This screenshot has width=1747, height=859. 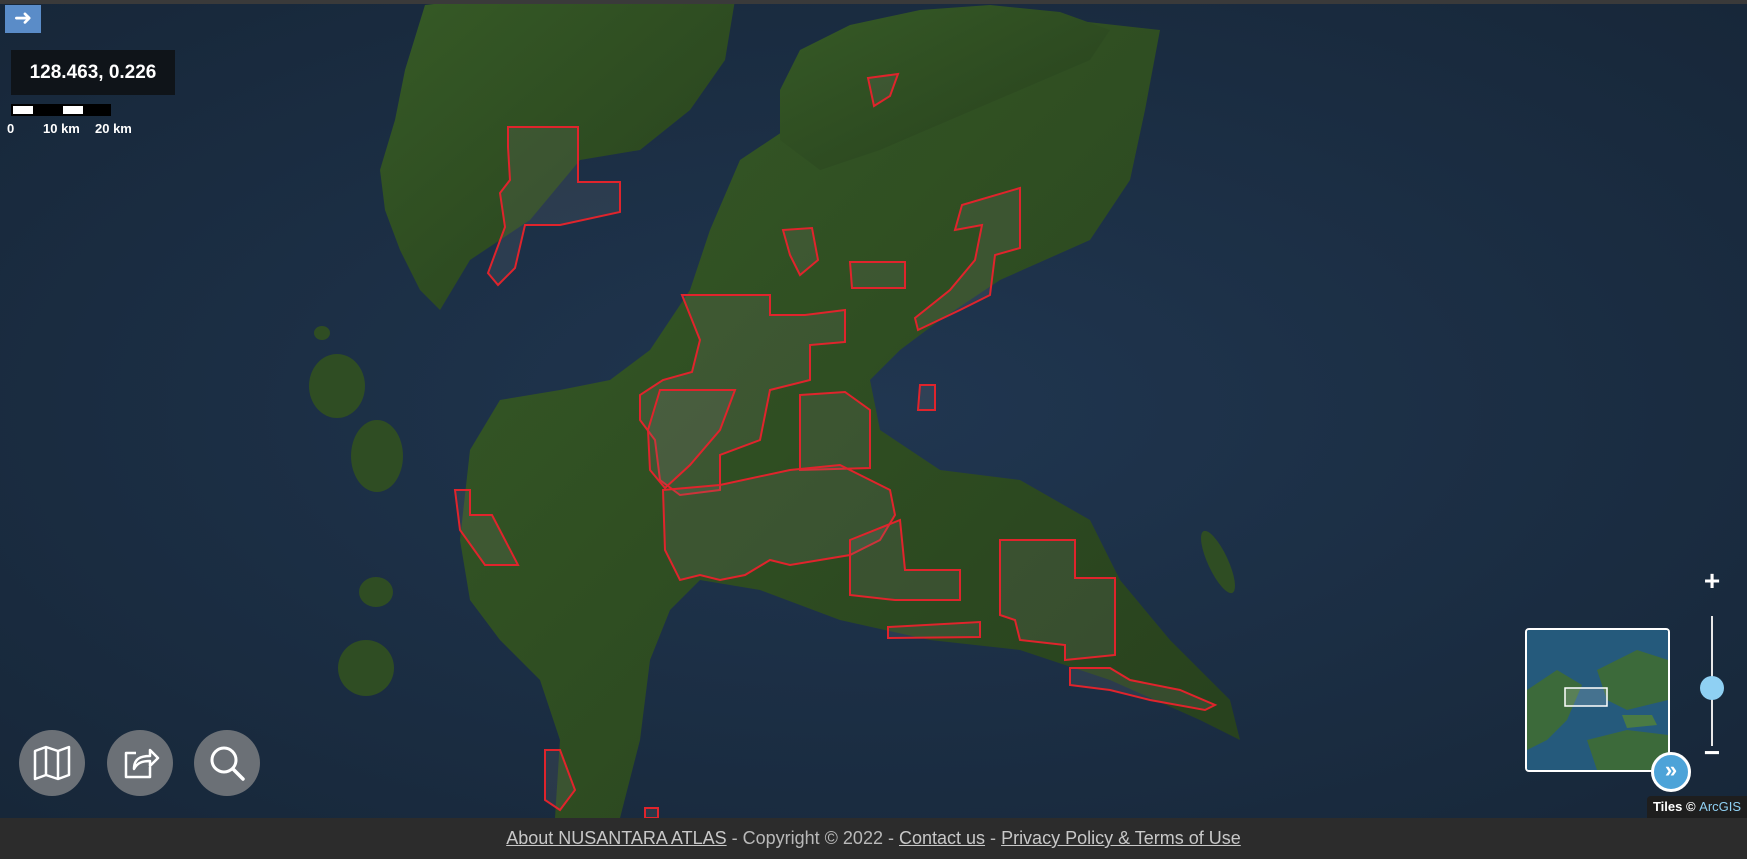 I want to click on minimap-image, so click(x=1597, y=700).